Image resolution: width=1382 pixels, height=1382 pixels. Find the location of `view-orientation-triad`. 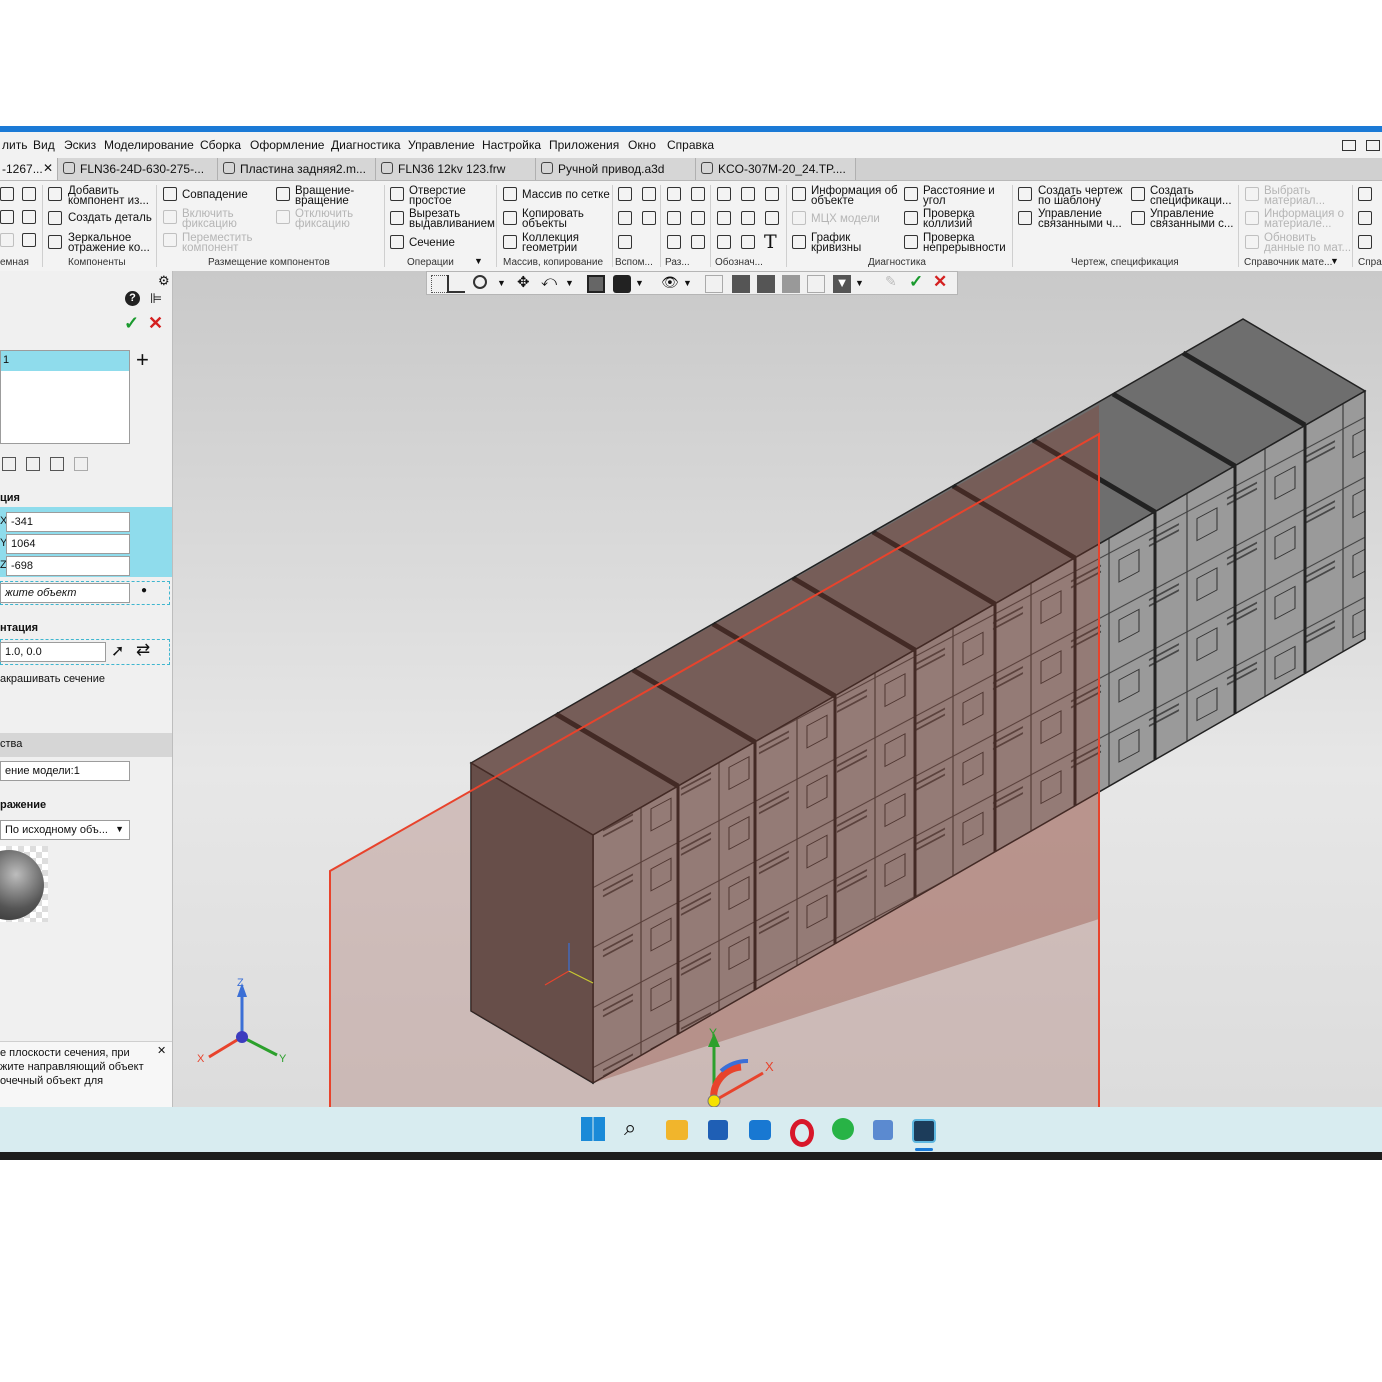

view-orientation-triad is located at coordinates (243, 1021).